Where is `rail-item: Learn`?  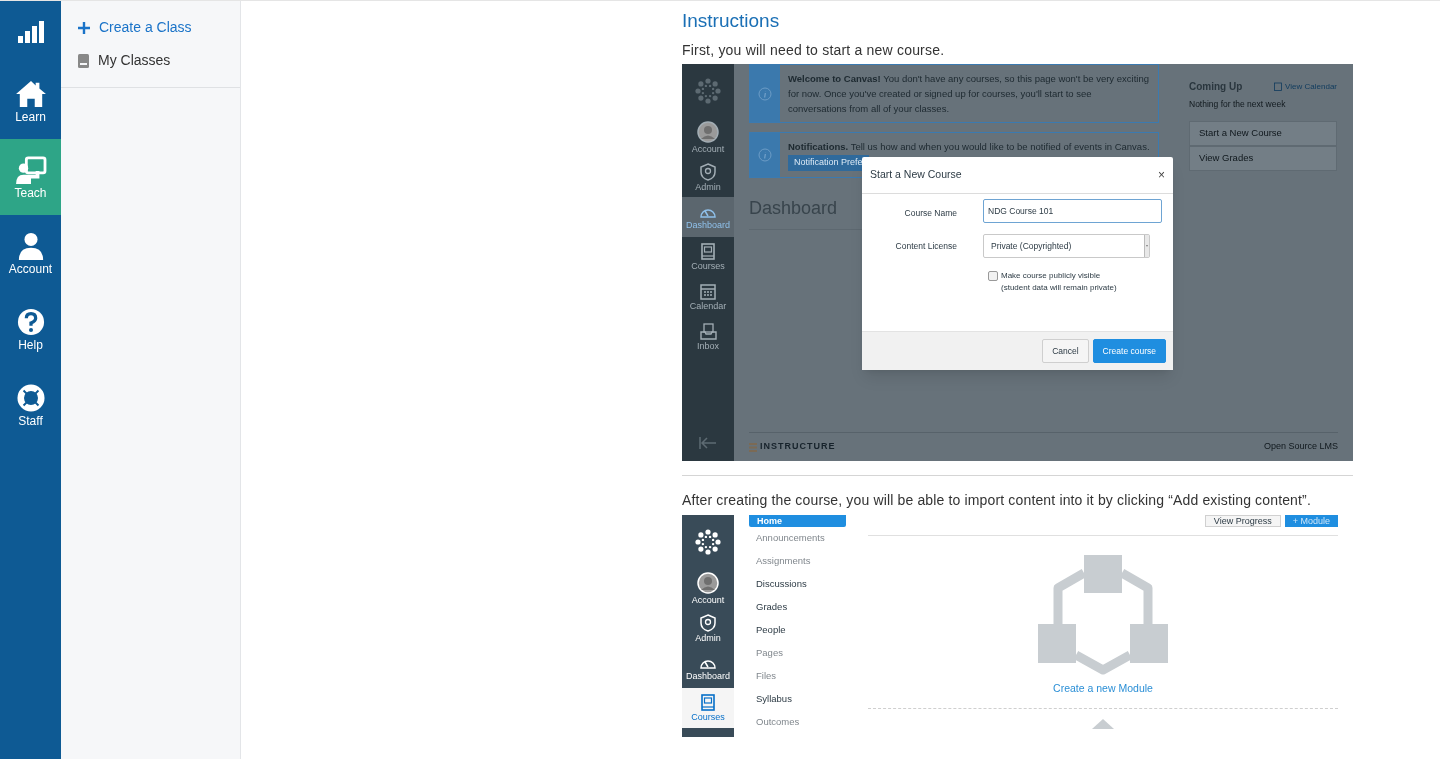
rail-item: Learn is located at coordinates (30, 101).